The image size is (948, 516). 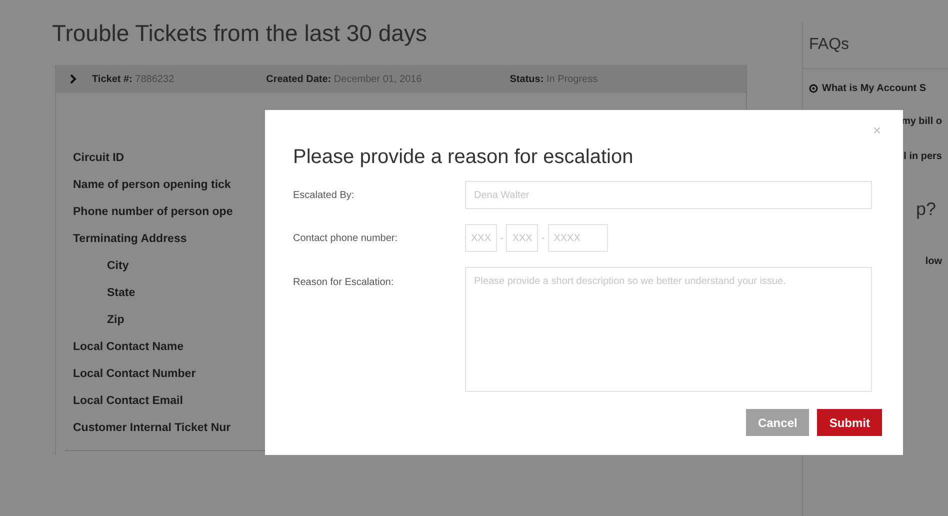 What do you see at coordinates (115, 320) in the screenshot?
I see `field-label: Zip` at bounding box center [115, 320].